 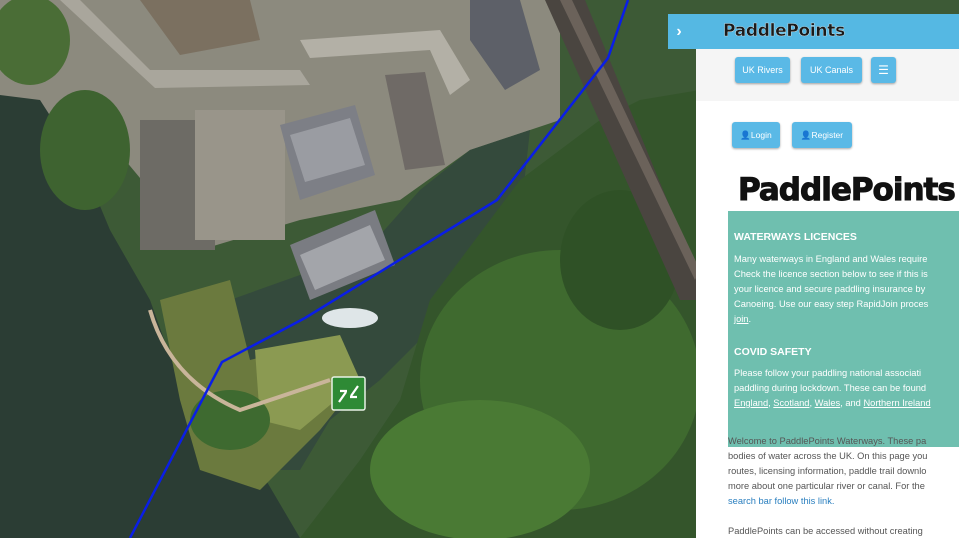 I want to click on and-word: and, so click(x=853, y=403).